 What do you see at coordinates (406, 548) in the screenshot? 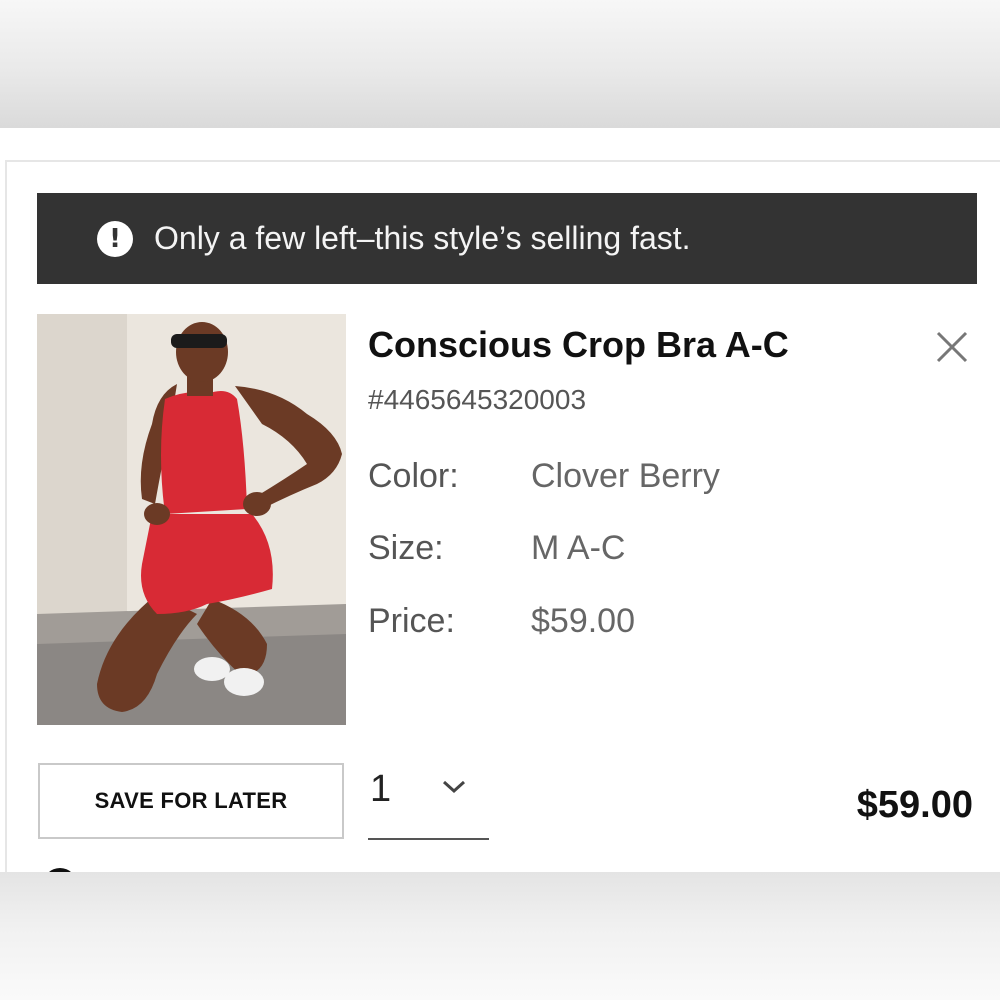
I see `size-label: Size:` at bounding box center [406, 548].